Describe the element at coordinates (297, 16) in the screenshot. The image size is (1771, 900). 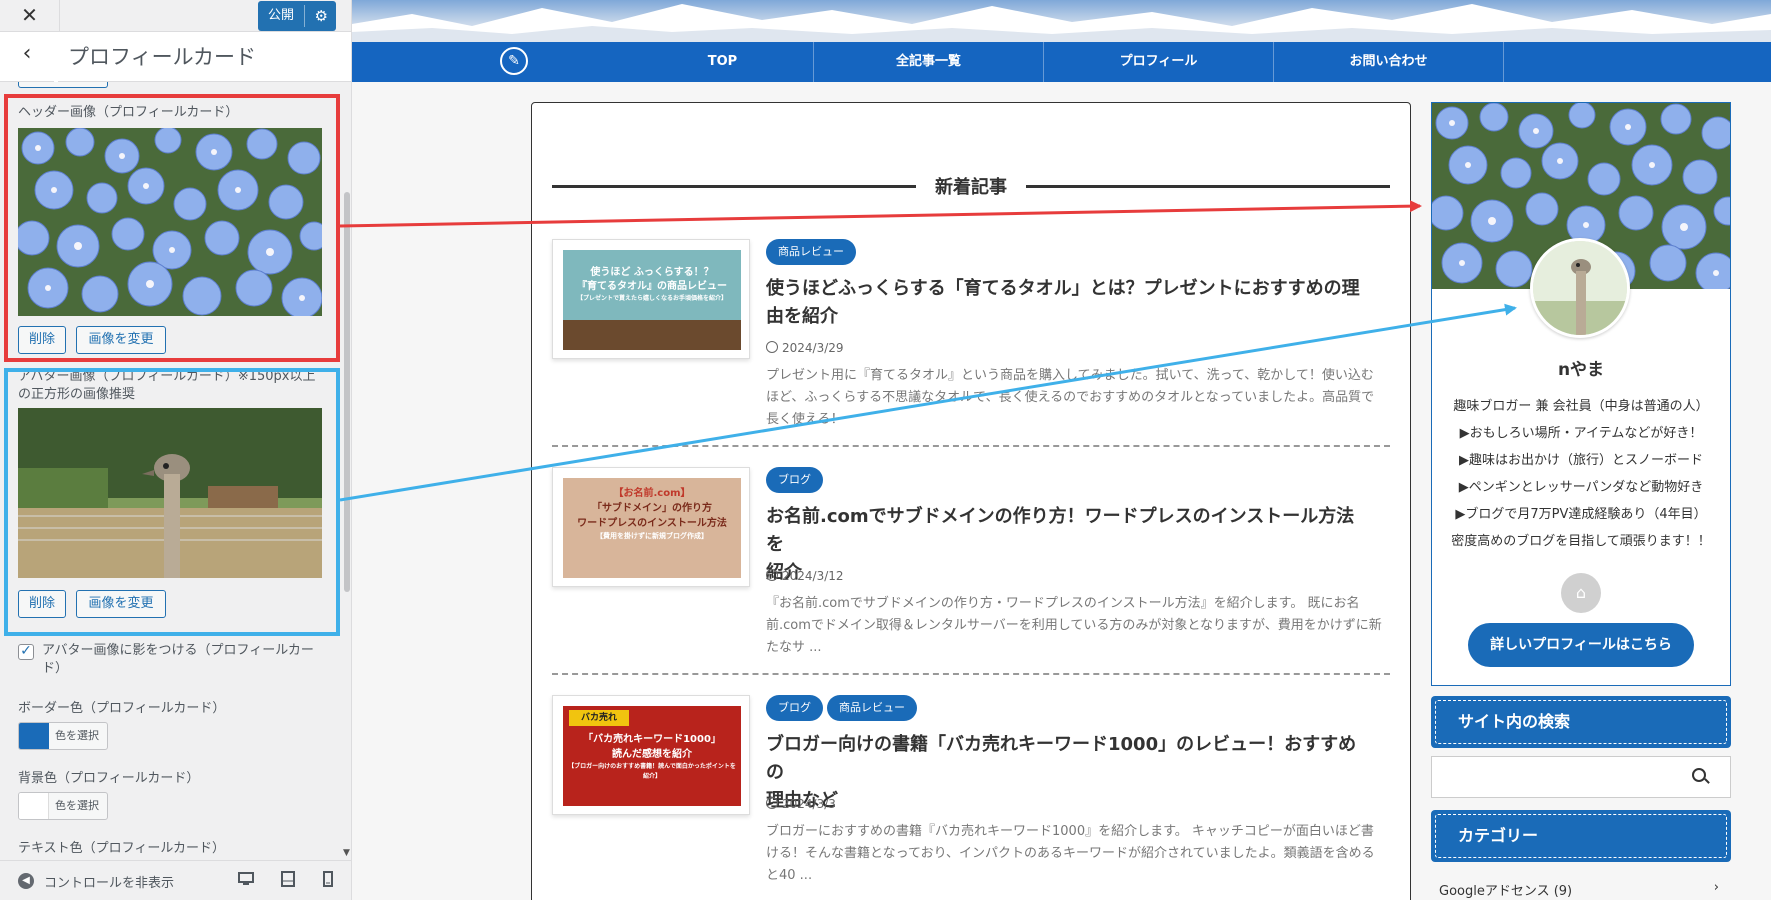
I see `publish-button: 公開 ⚙` at that location.